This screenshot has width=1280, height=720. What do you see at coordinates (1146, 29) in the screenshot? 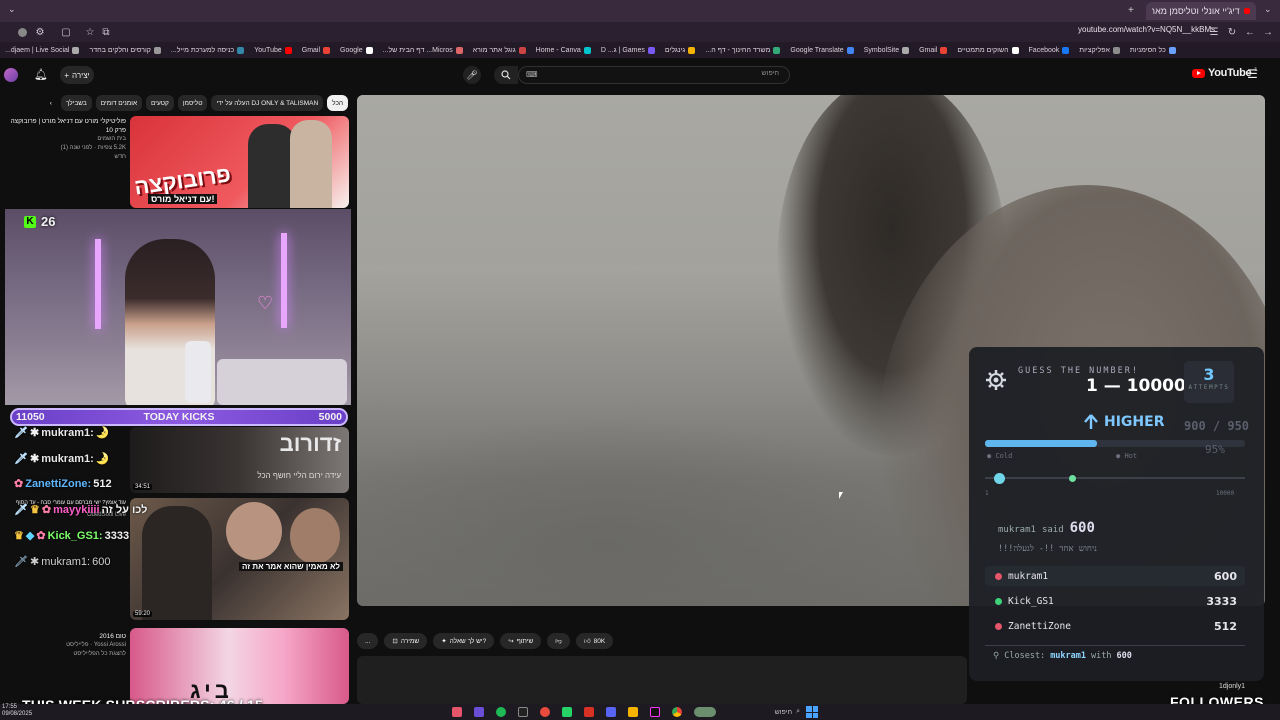
I see `address-url: youtube.com/watch?v=NQ5N__kkBMs` at bounding box center [1146, 29].